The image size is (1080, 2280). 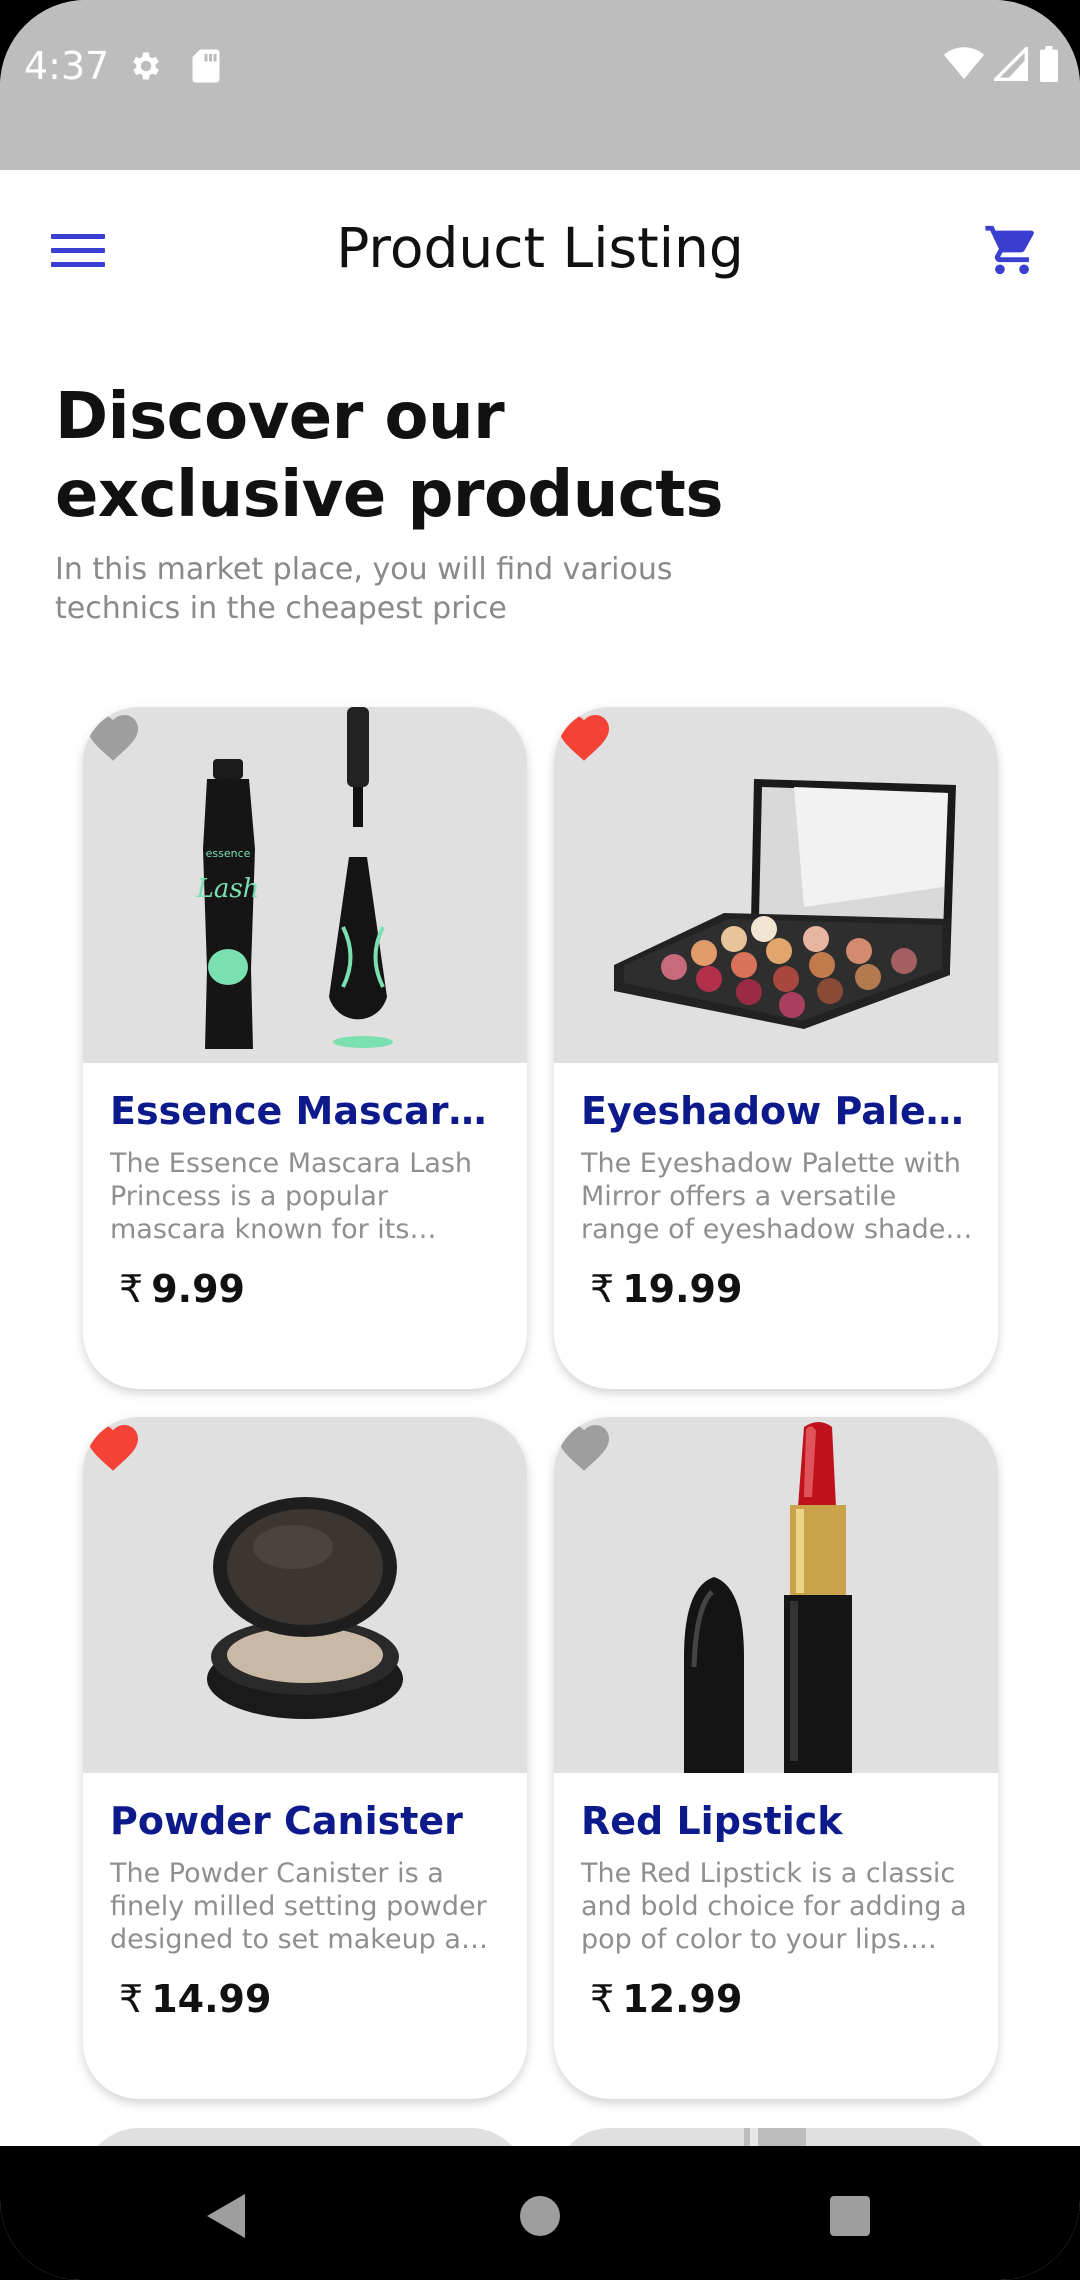 What do you see at coordinates (389, 456) in the screenshot?
I see `hero-title: Discover our exclusive products` at bounding box center [389, 456].